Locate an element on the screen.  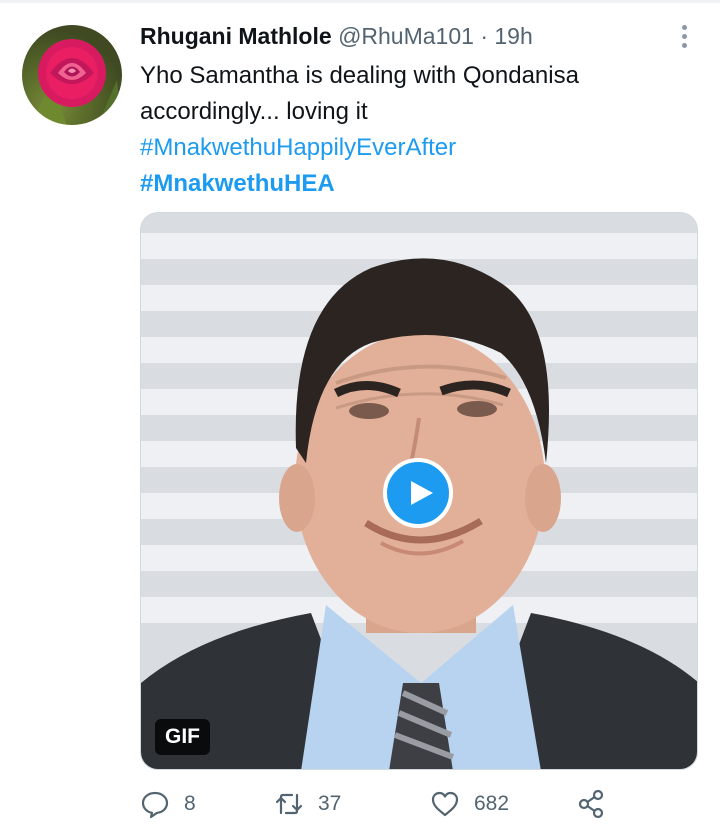
author-handle: @RhuMa101 is located at coordinates (406, 36).